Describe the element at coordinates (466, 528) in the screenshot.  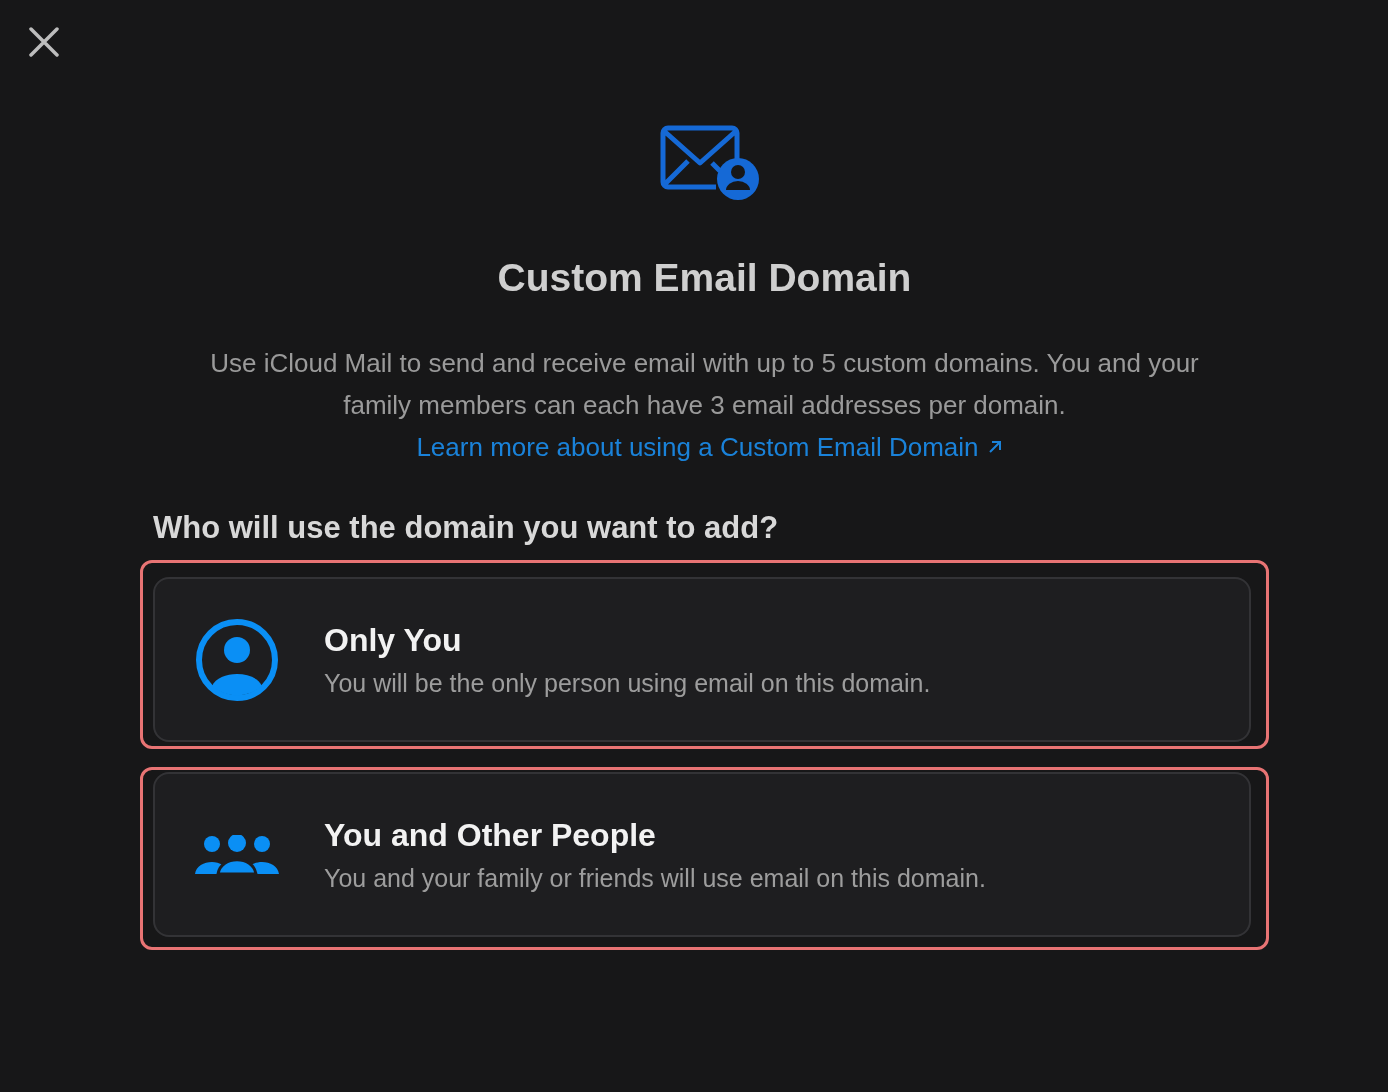
I see `question-heading: Who will use the domain you want to add?` at that location.